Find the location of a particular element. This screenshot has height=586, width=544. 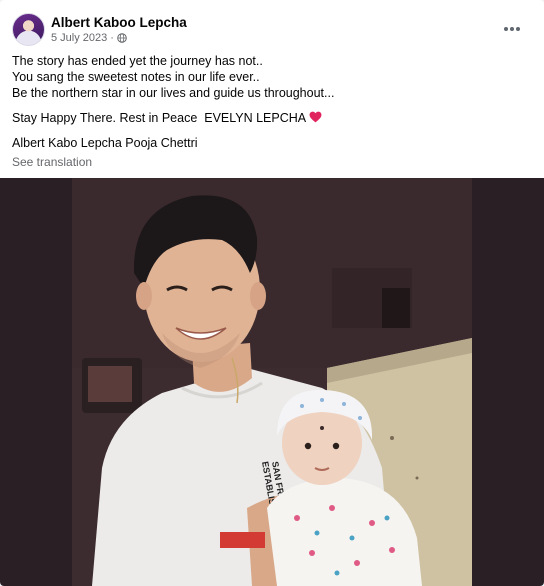

globe-icon is located at coordinates (122, 38).